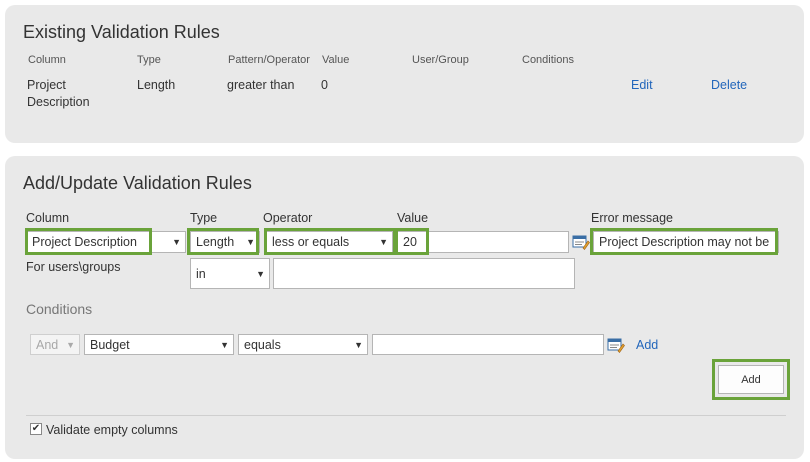 This screenshot has height=462, width=810. What do you see at coordinates (642, 85) in the screenshot?
I see `edit-link: Edit` at bounding box center [642, 85].